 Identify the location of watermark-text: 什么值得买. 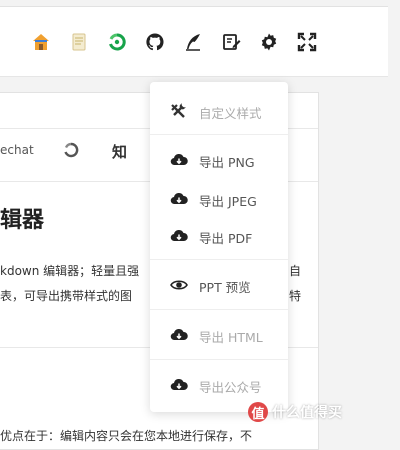
(307, 413).